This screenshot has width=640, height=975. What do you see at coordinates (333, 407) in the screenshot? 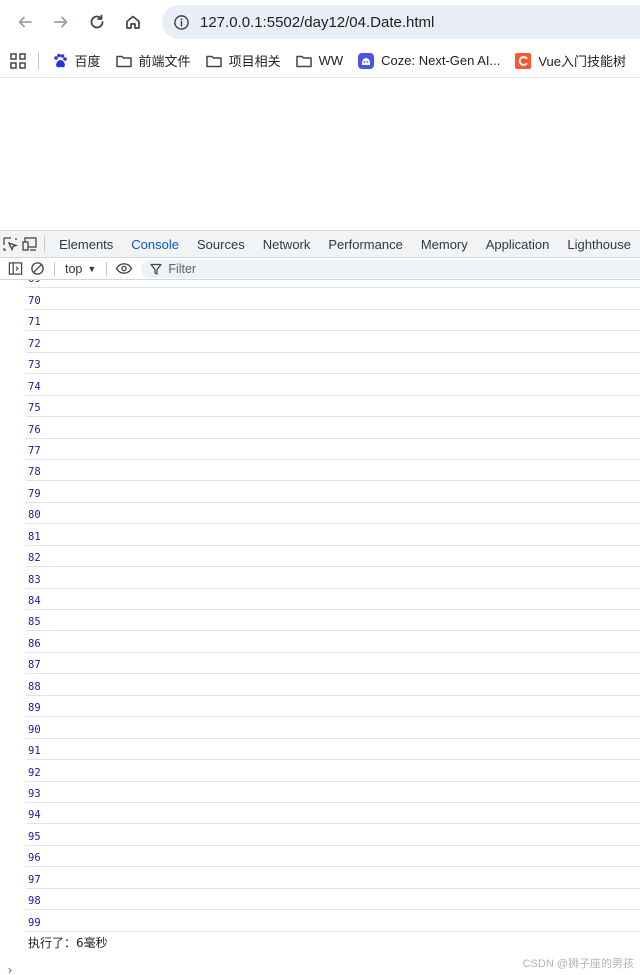
I see `console-log-line: 75` at bounding box center [333, 407].